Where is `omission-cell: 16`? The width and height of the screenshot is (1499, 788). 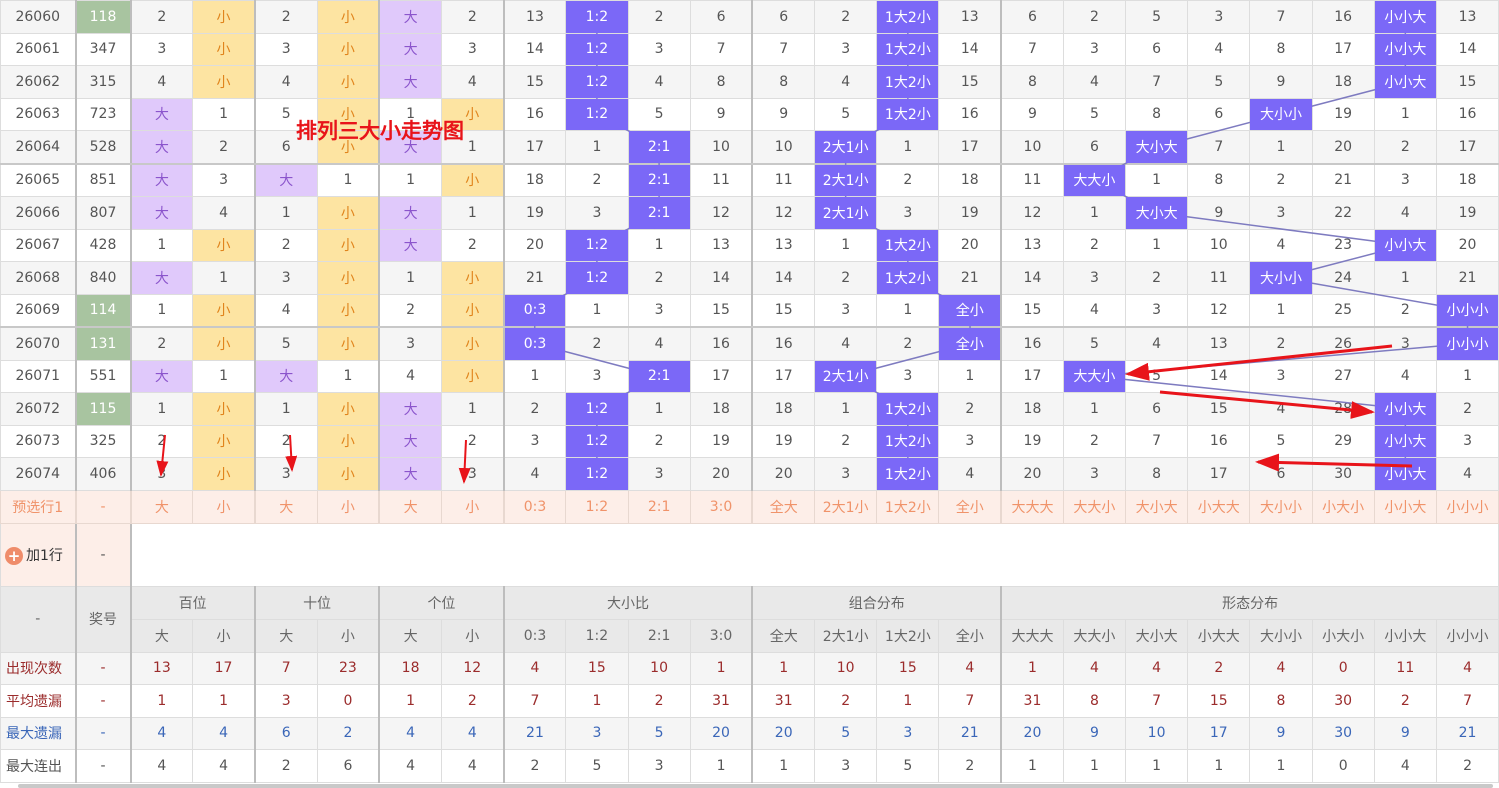 omission-cell: 16 is located at coordinates (721, 343).